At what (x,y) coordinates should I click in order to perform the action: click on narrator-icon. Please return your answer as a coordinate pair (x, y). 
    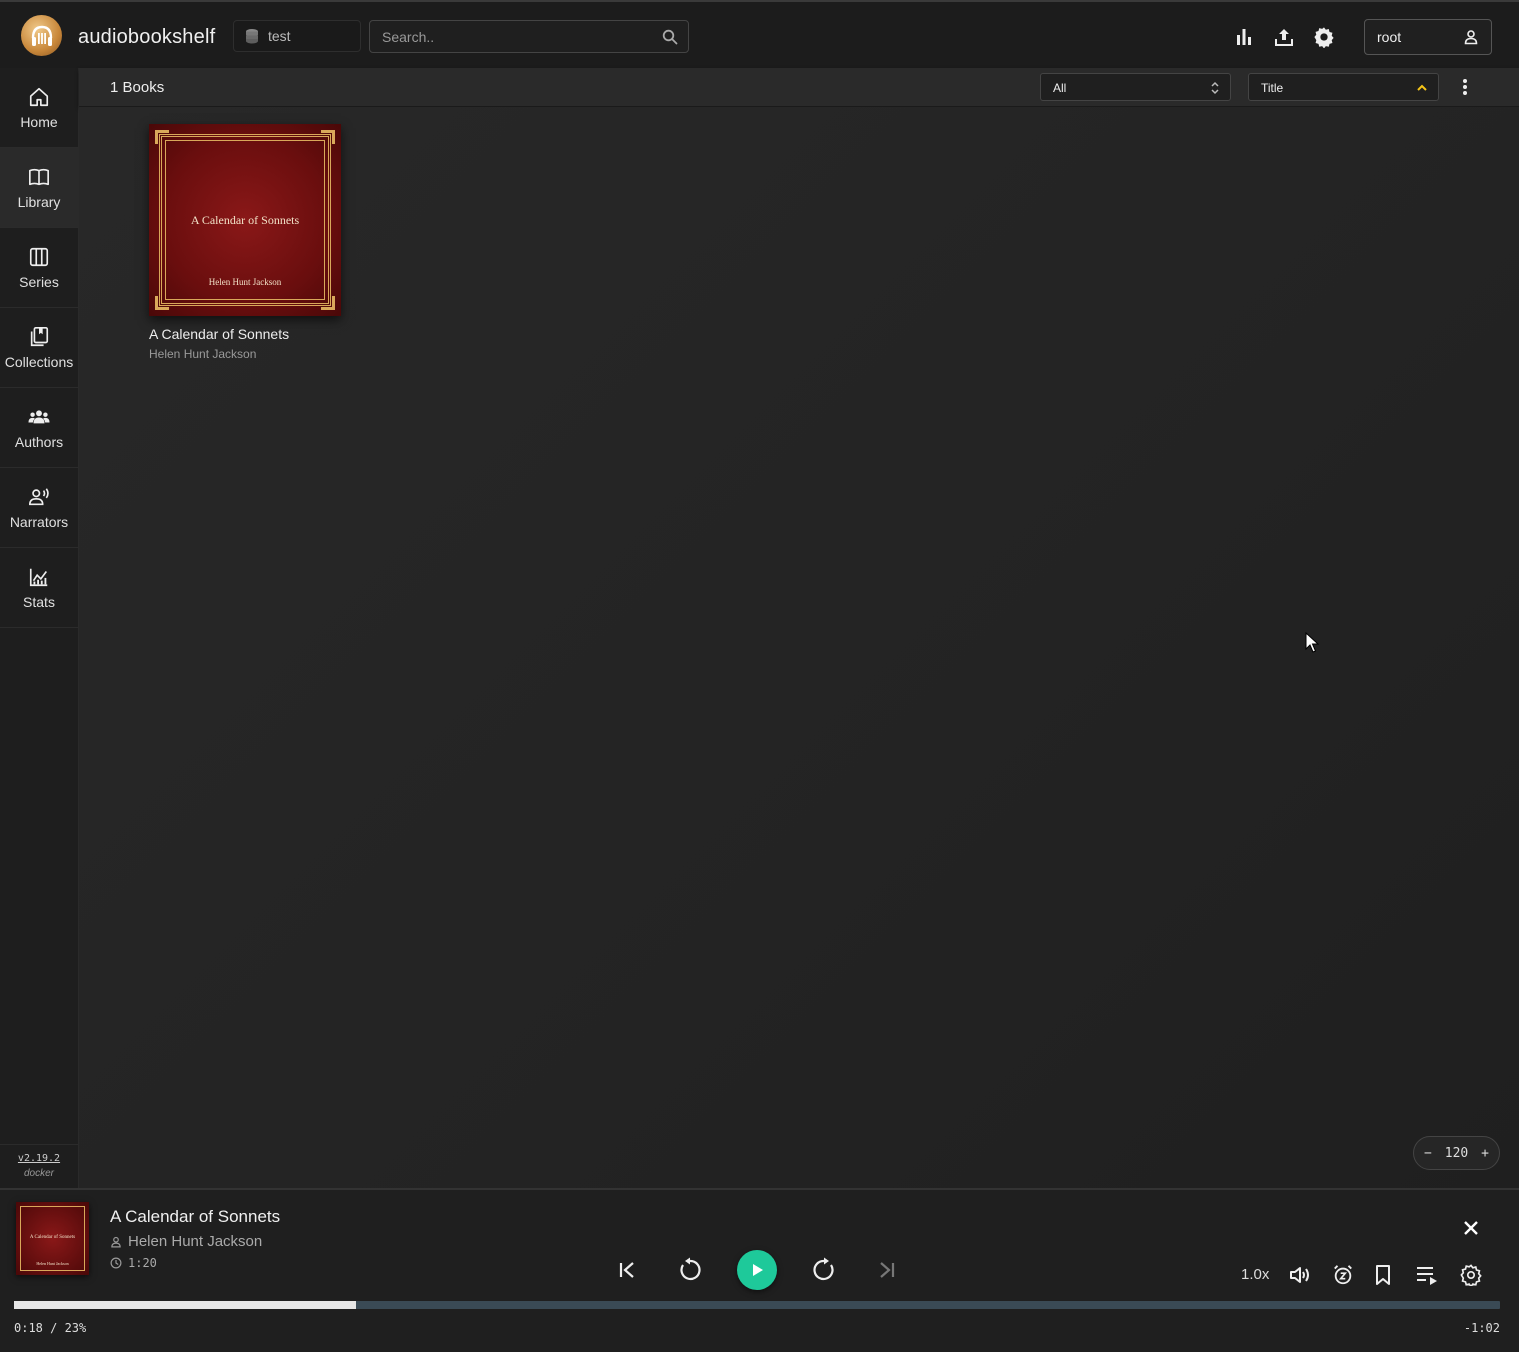
    Looking at the image, I should click on (39, 496).